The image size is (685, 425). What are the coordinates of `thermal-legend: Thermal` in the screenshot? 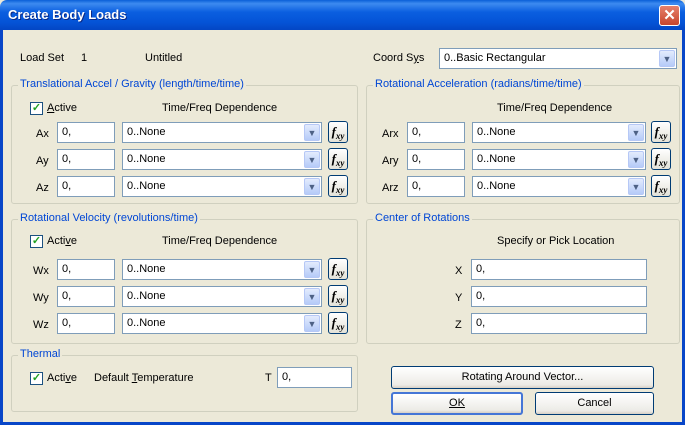 It's located at (40, 354).